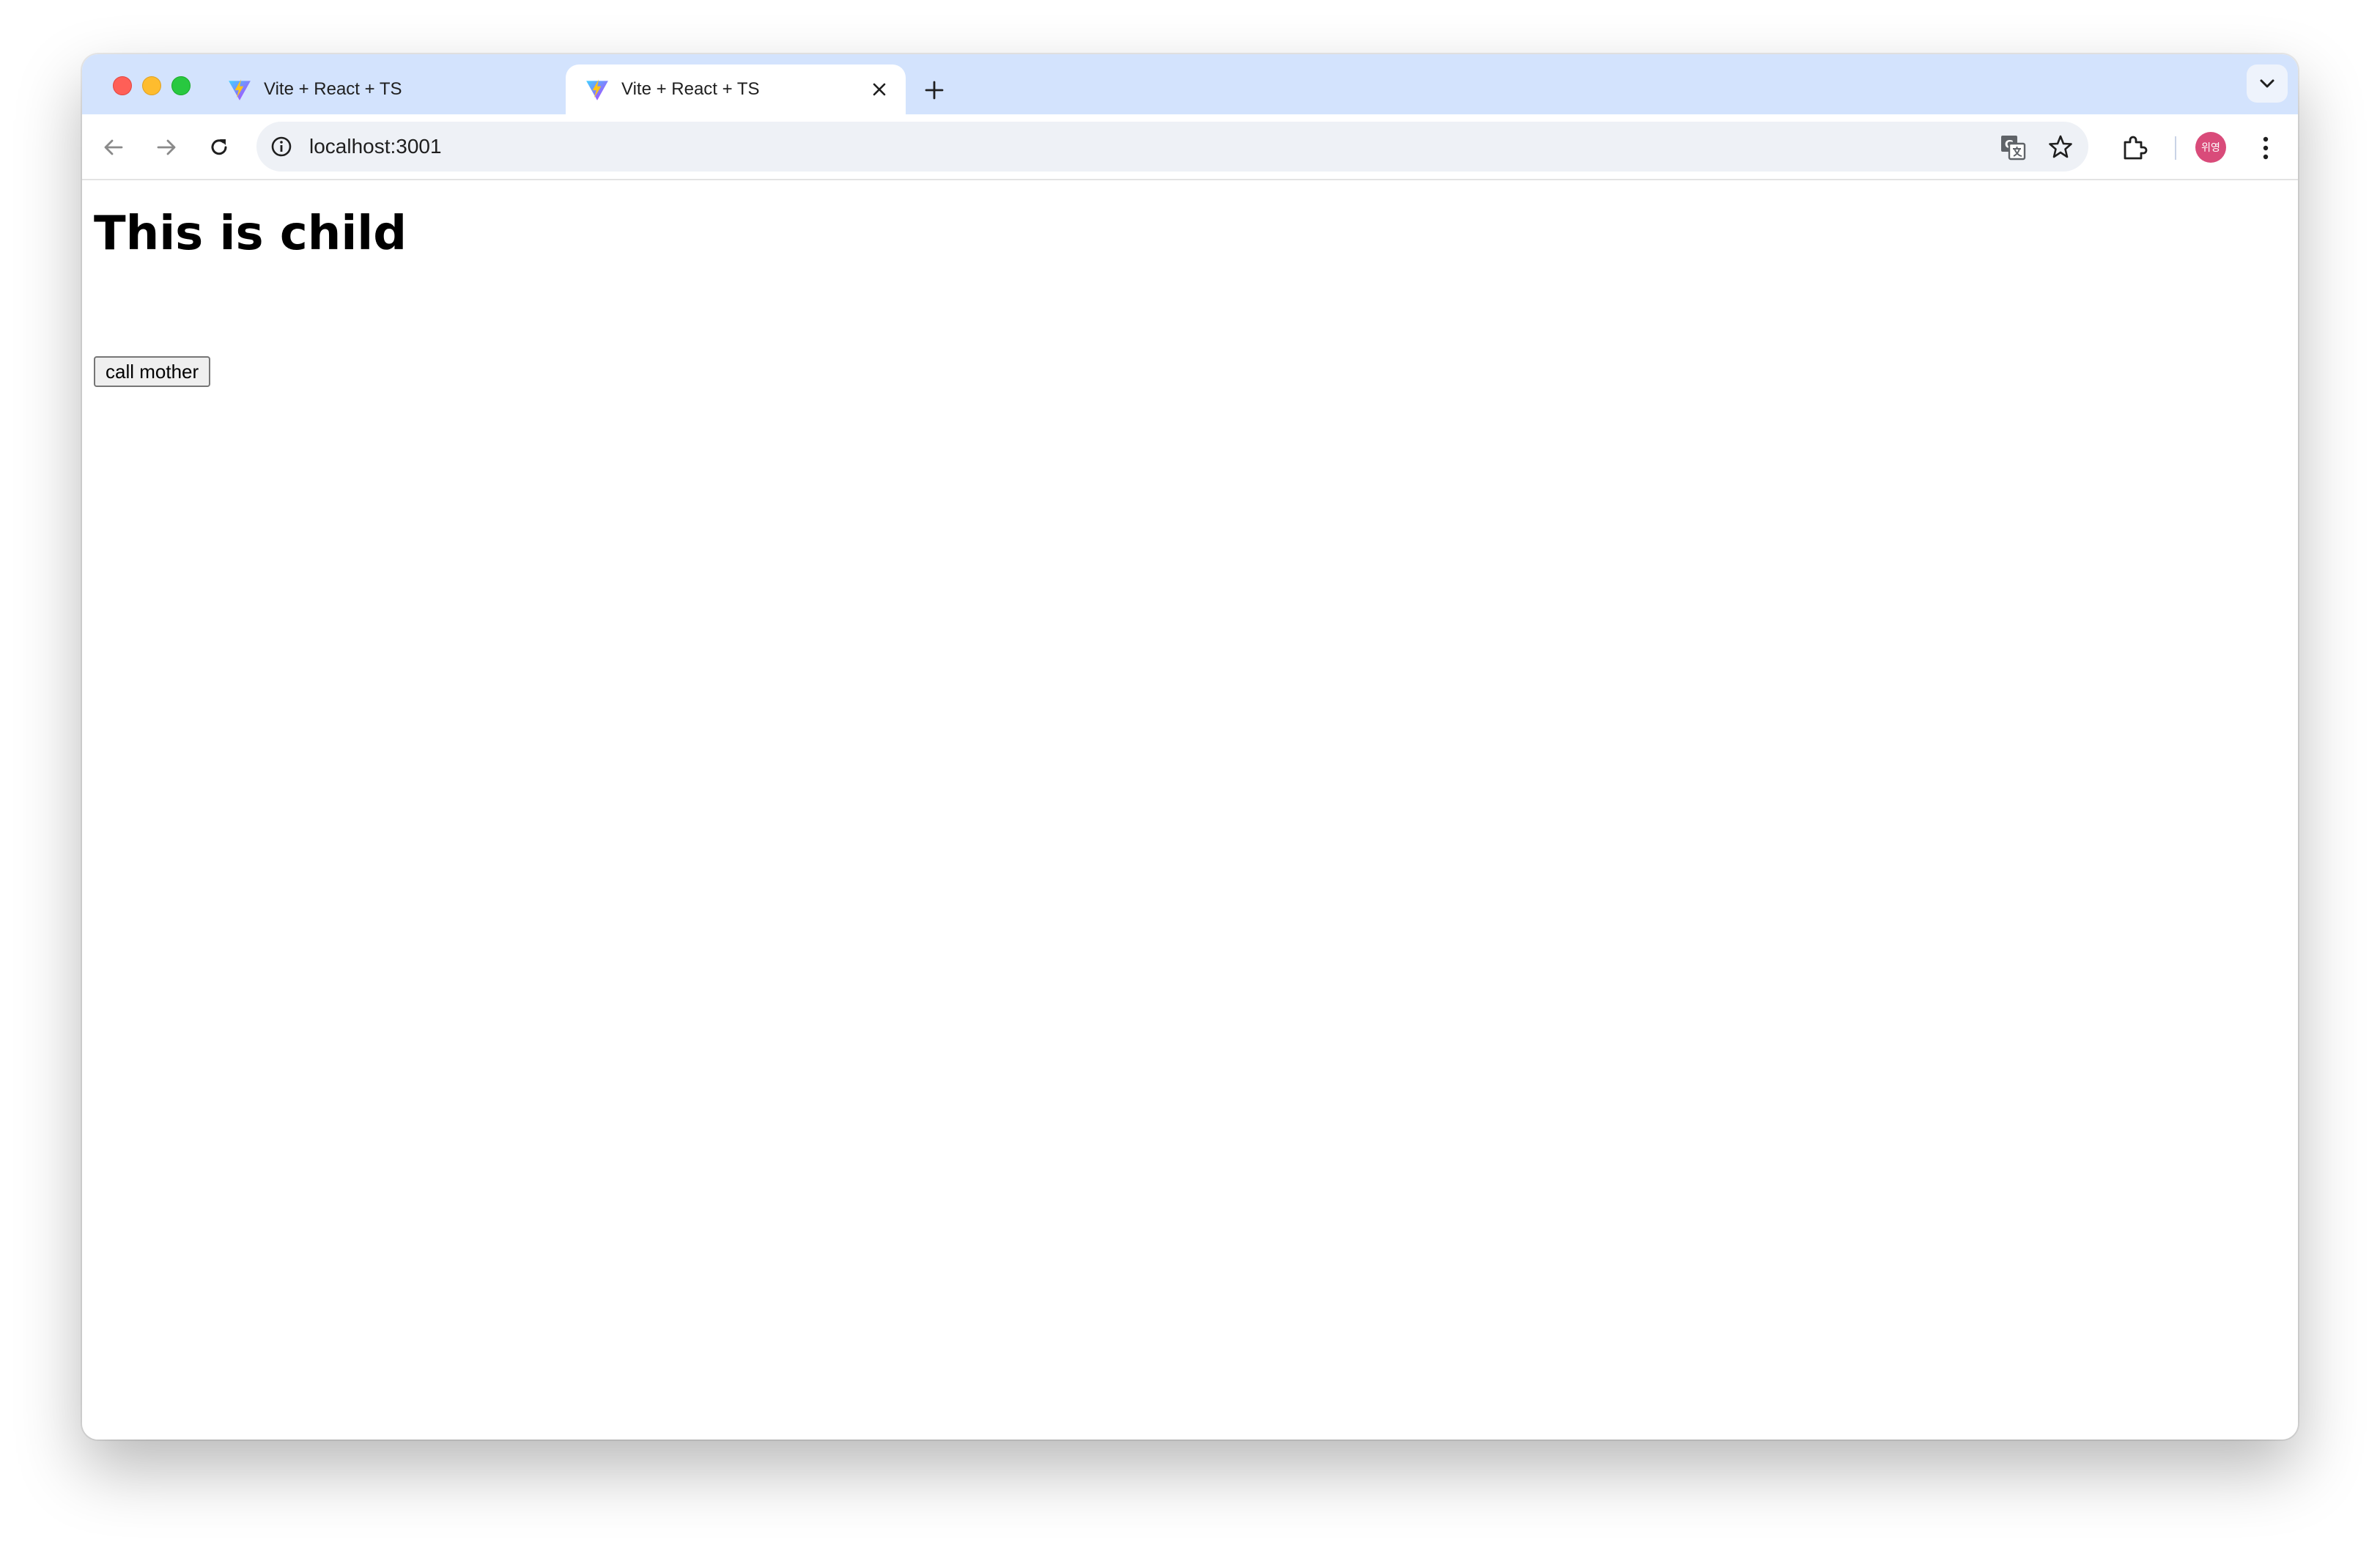  I want to click on translate-icon: G, so click(2013, 147).